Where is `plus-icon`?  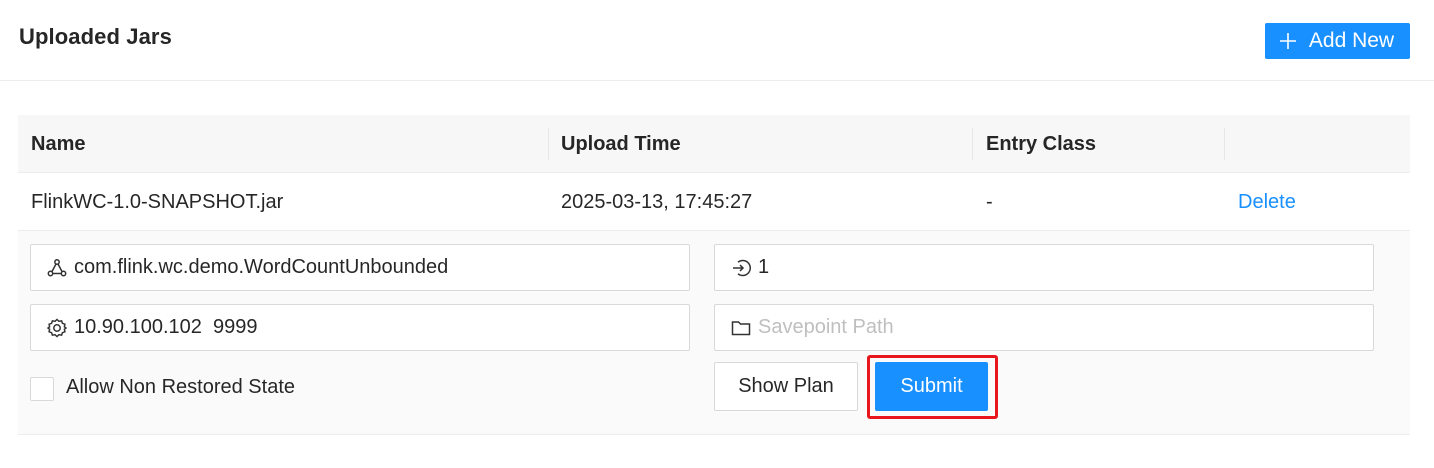 plus-icon is located at coordinates (1288, 41).